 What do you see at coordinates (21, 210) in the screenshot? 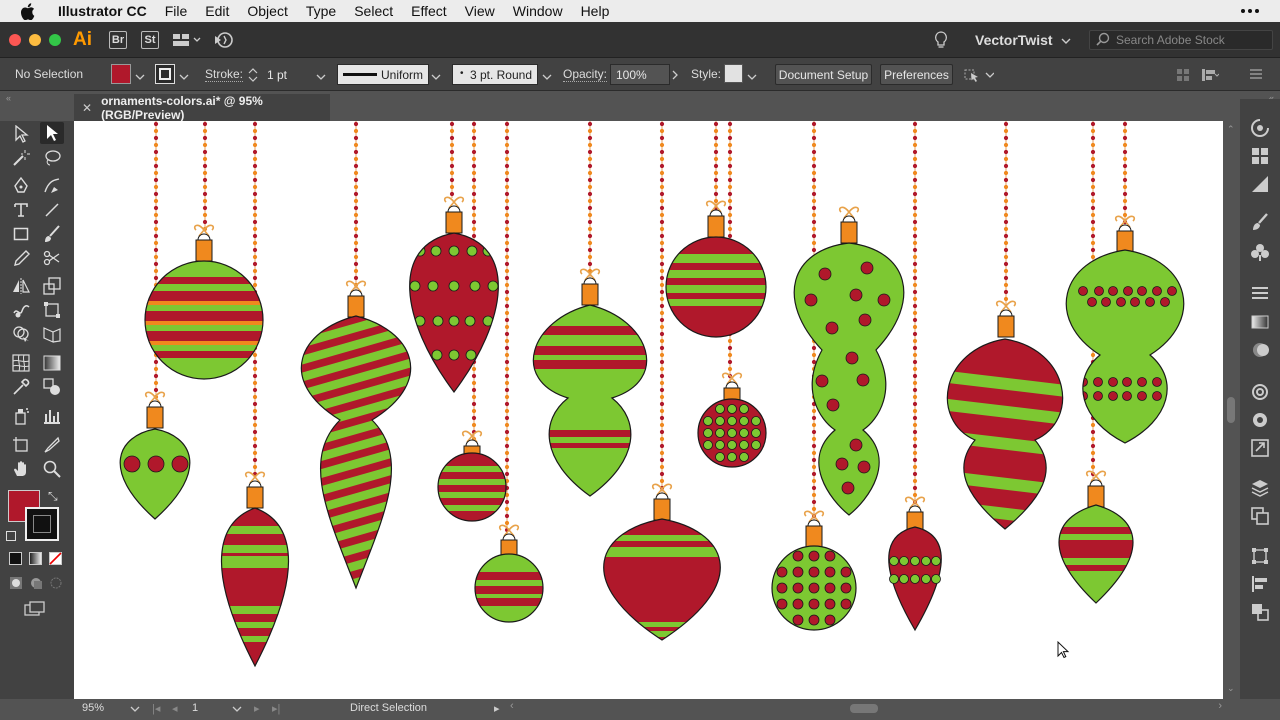
I see `type-tool-icon` at bounding box center [21, 210].